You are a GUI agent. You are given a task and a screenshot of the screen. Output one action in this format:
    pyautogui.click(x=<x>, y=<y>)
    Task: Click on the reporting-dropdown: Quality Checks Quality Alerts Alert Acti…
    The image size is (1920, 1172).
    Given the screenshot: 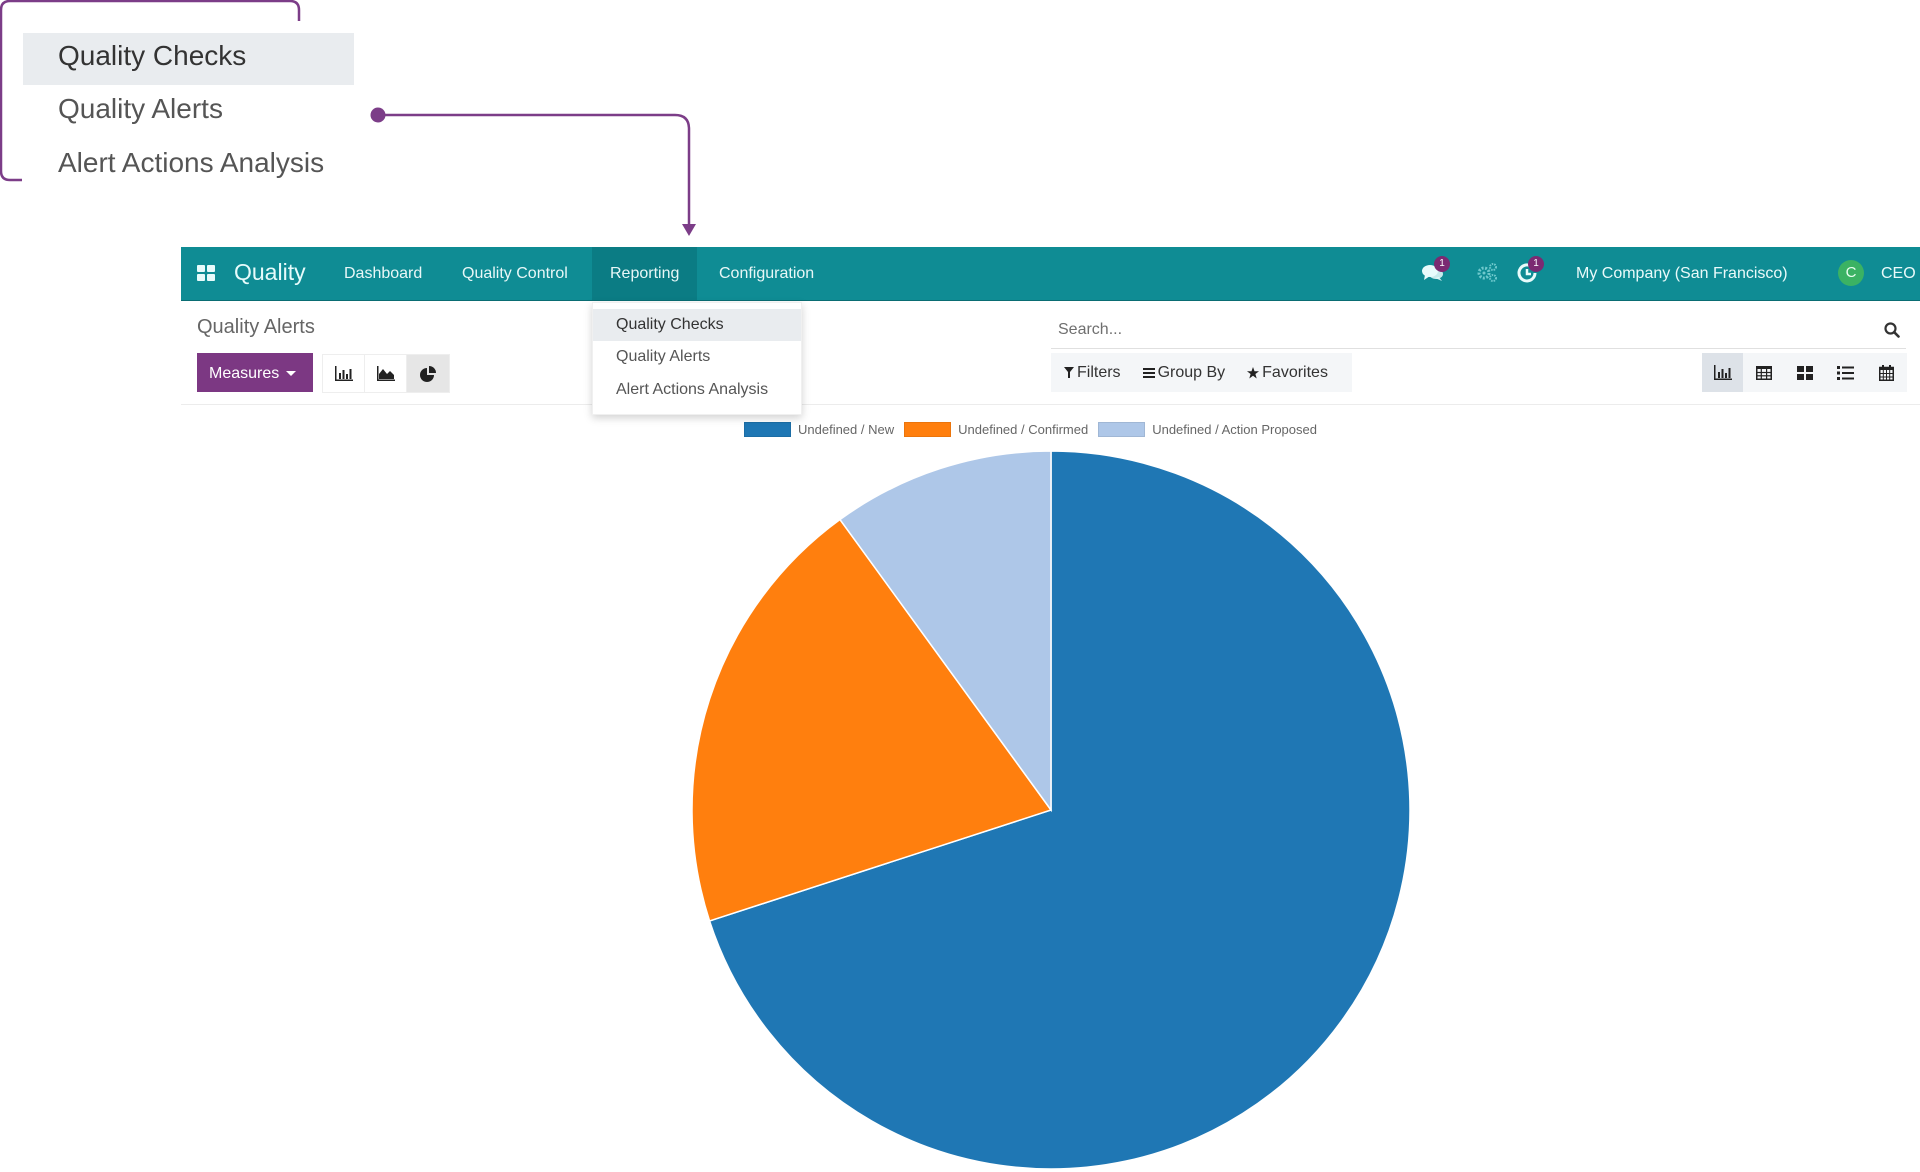 What is the action you would take?
    pyautogui.click(x=697, y=358)
    